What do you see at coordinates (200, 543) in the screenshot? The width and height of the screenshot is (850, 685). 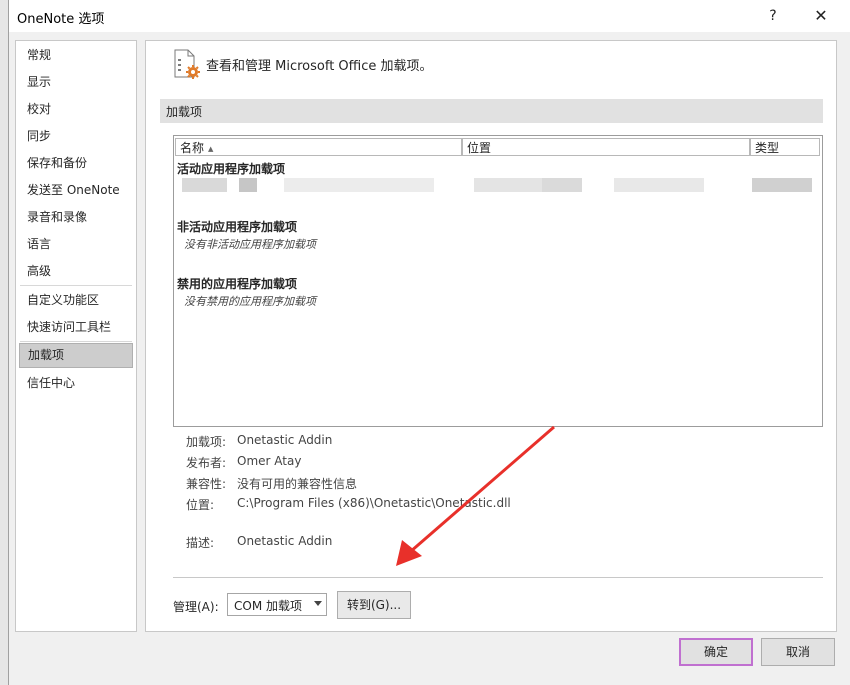 I see `detail-desc-label: 描述:` at bounding box center [200, 543].